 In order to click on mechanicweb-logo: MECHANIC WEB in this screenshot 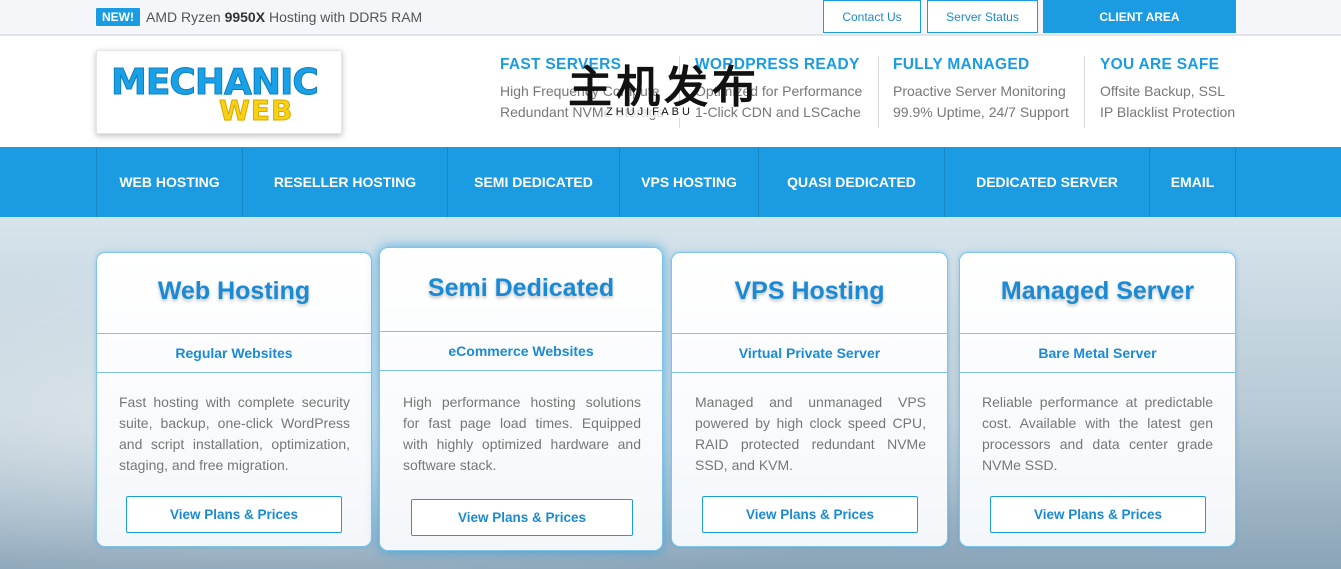, I will do `click(219, 92)`.